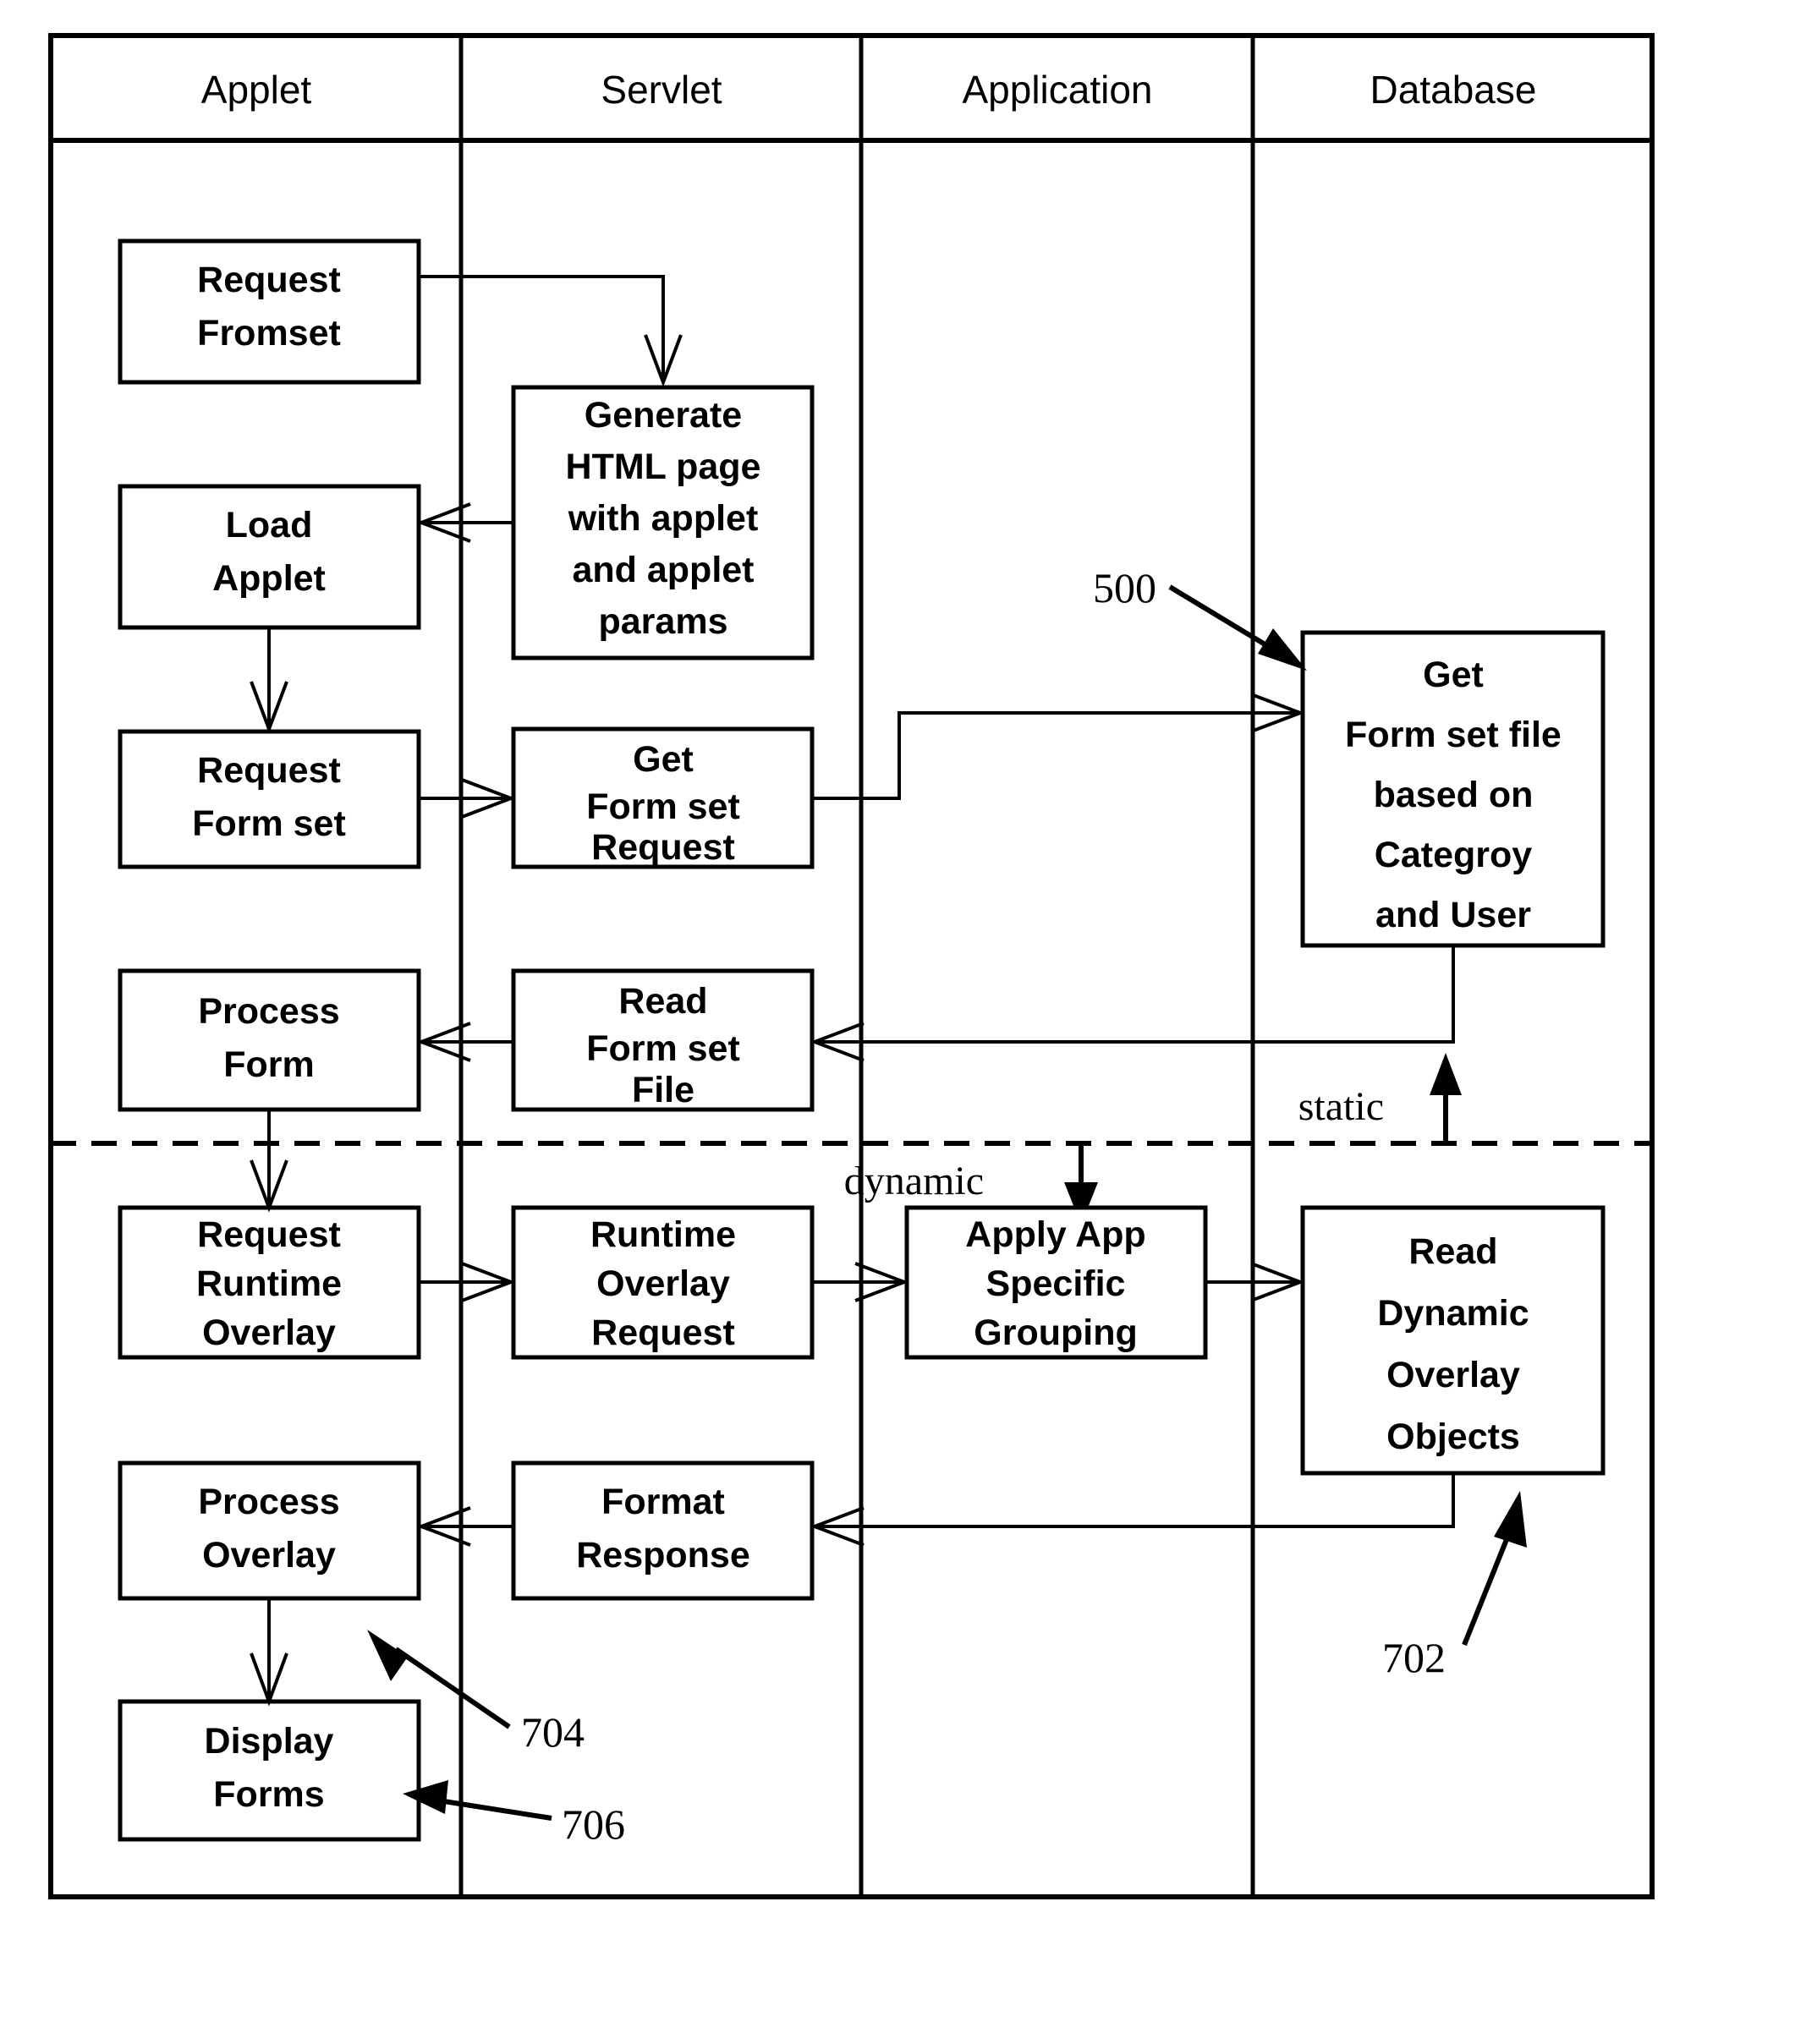  I want to click on node-request-runtime-overlay: Request Runtime Overlay, so click(270, 1282).